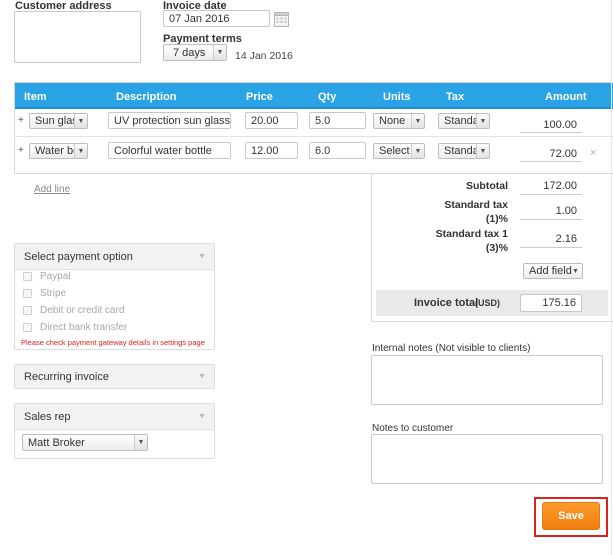  What do you see at coordinates (35, 97) in the screenshot?
I see `header-item: Item` at bounding box center [35, 97].